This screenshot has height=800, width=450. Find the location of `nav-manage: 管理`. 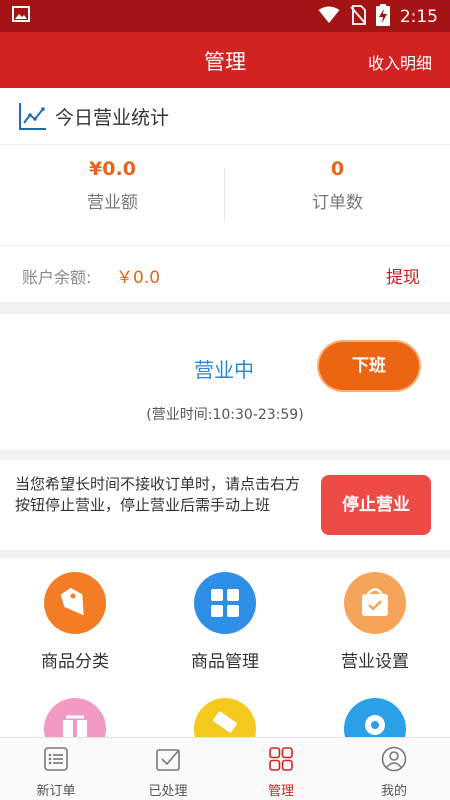

nav-manage: 管理 is located at coordinates (281, 769).